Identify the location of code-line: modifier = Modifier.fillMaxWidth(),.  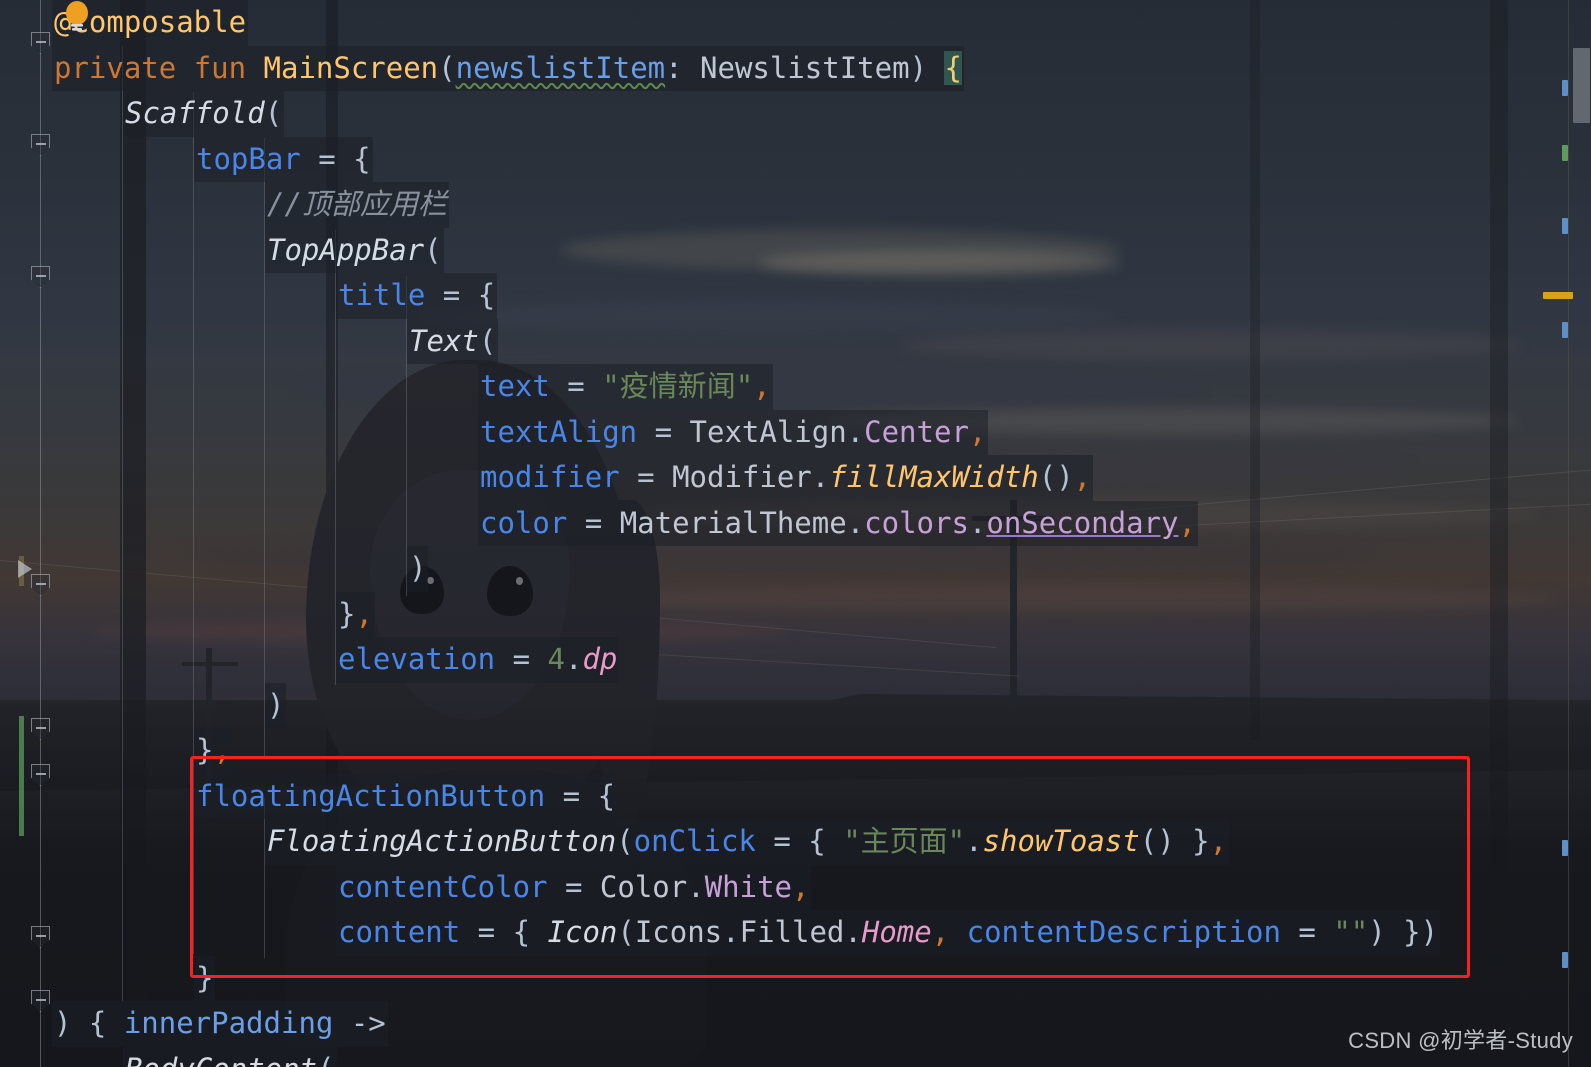
(795, 478).